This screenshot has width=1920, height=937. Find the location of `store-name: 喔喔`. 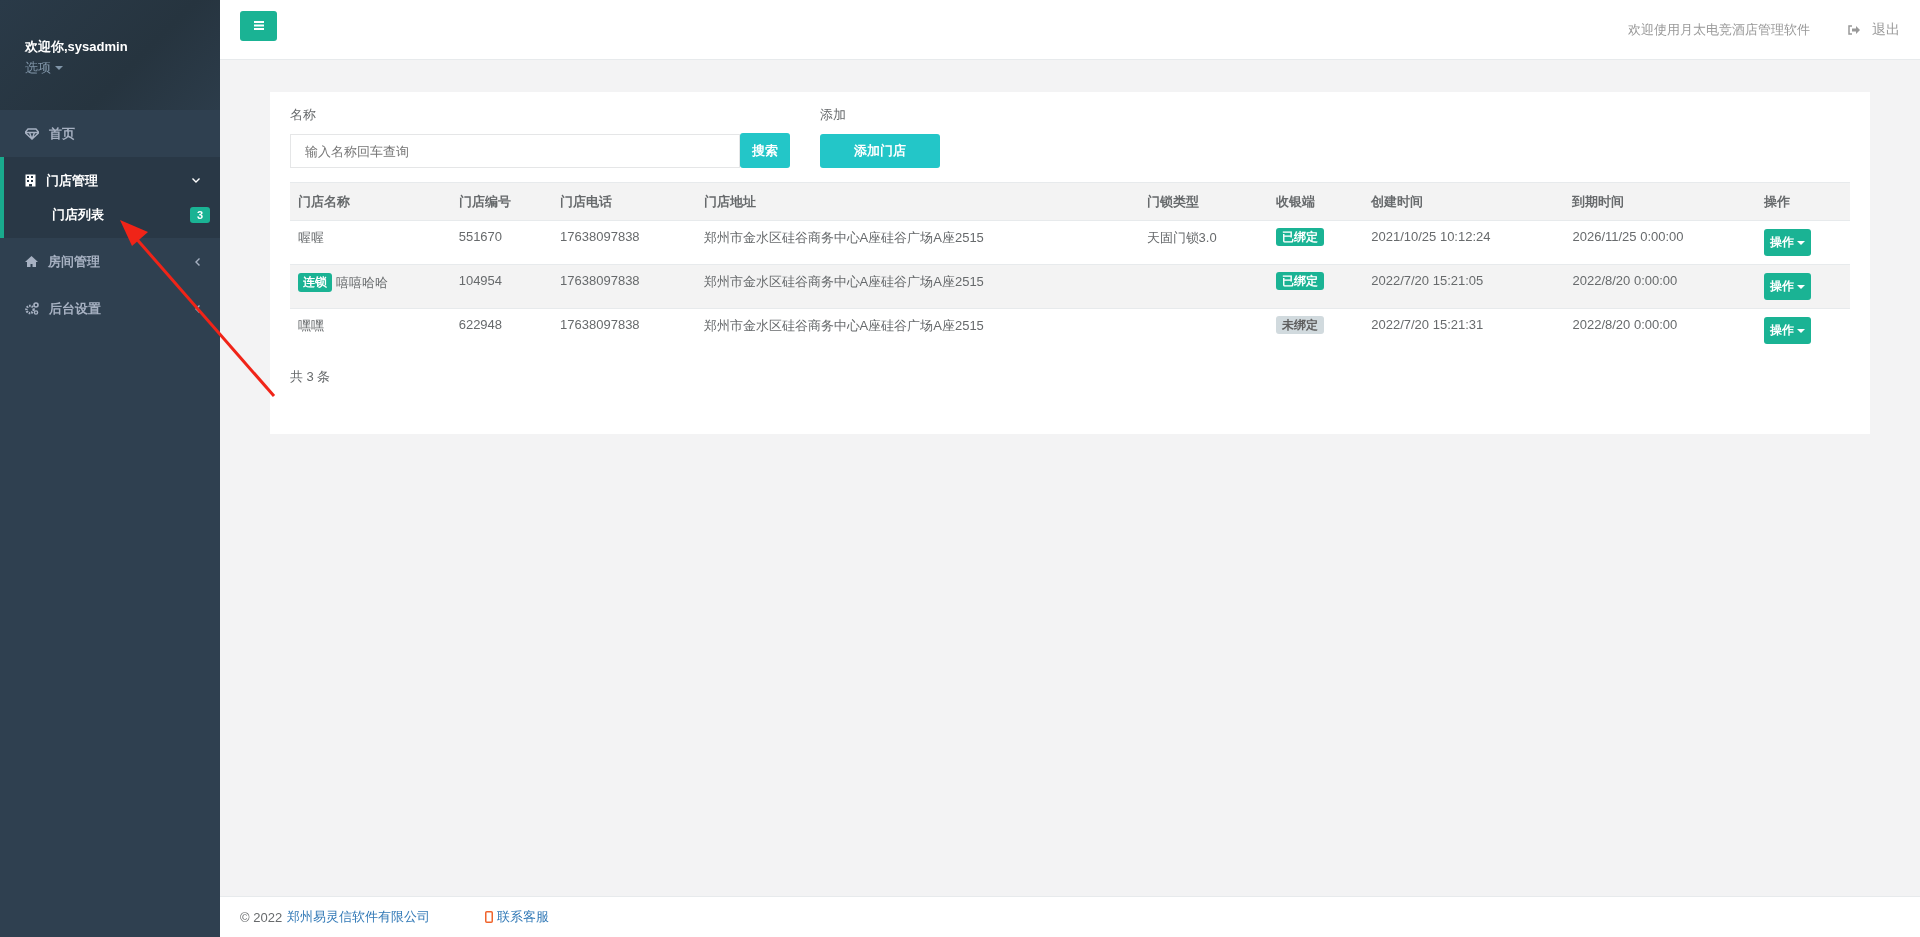

store-name: 喔喔 is located at coordinates (311, 238).